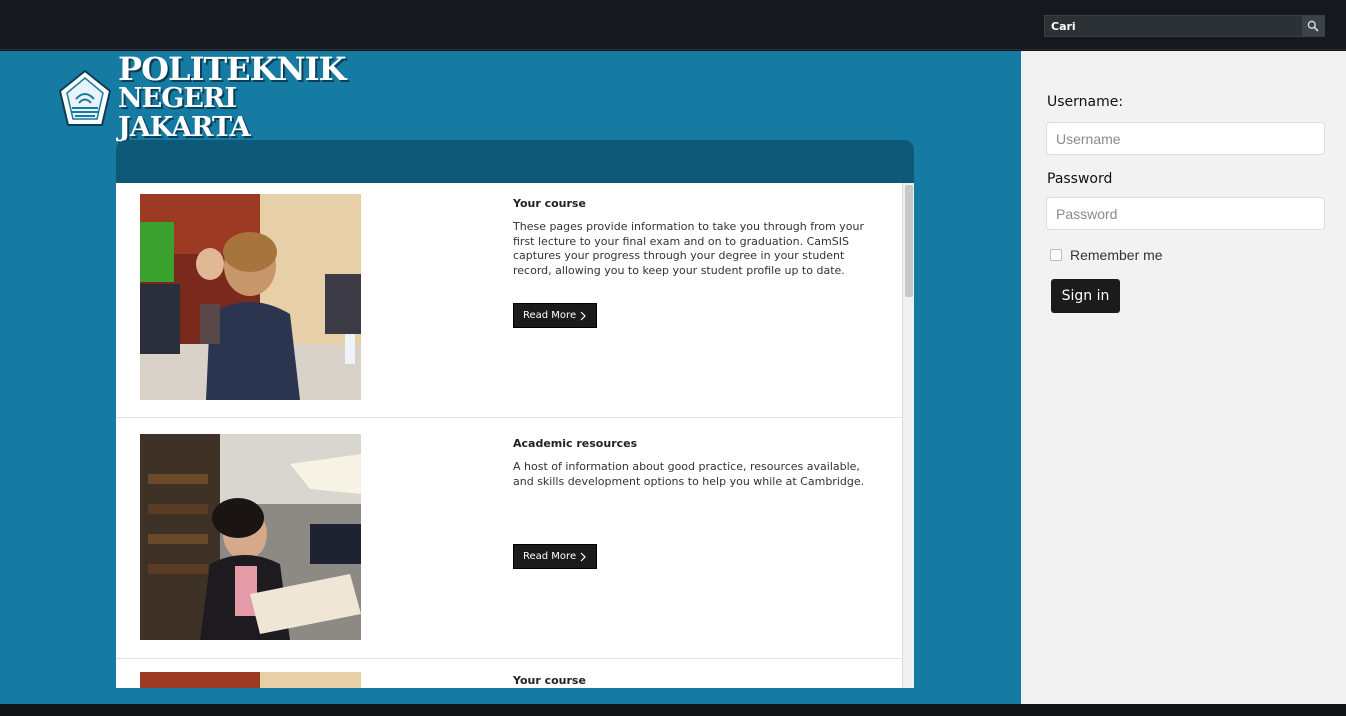 Image resolution: width=1346 pixels, height=716 pixels. What do you see at coordinates (1185, 138) in the screenshot?
I see `username-field` at bounding box center [1185, 138].